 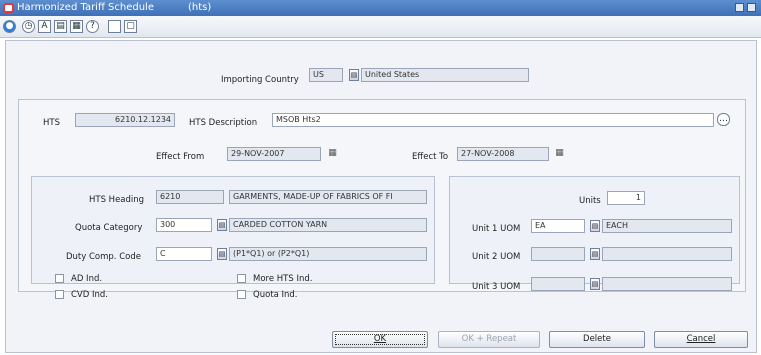 What do you see at coordinates (274, 154) in the screenshot?
I see `effect-from-field: 29-NOV-2007` at bounding box center [274, 154].